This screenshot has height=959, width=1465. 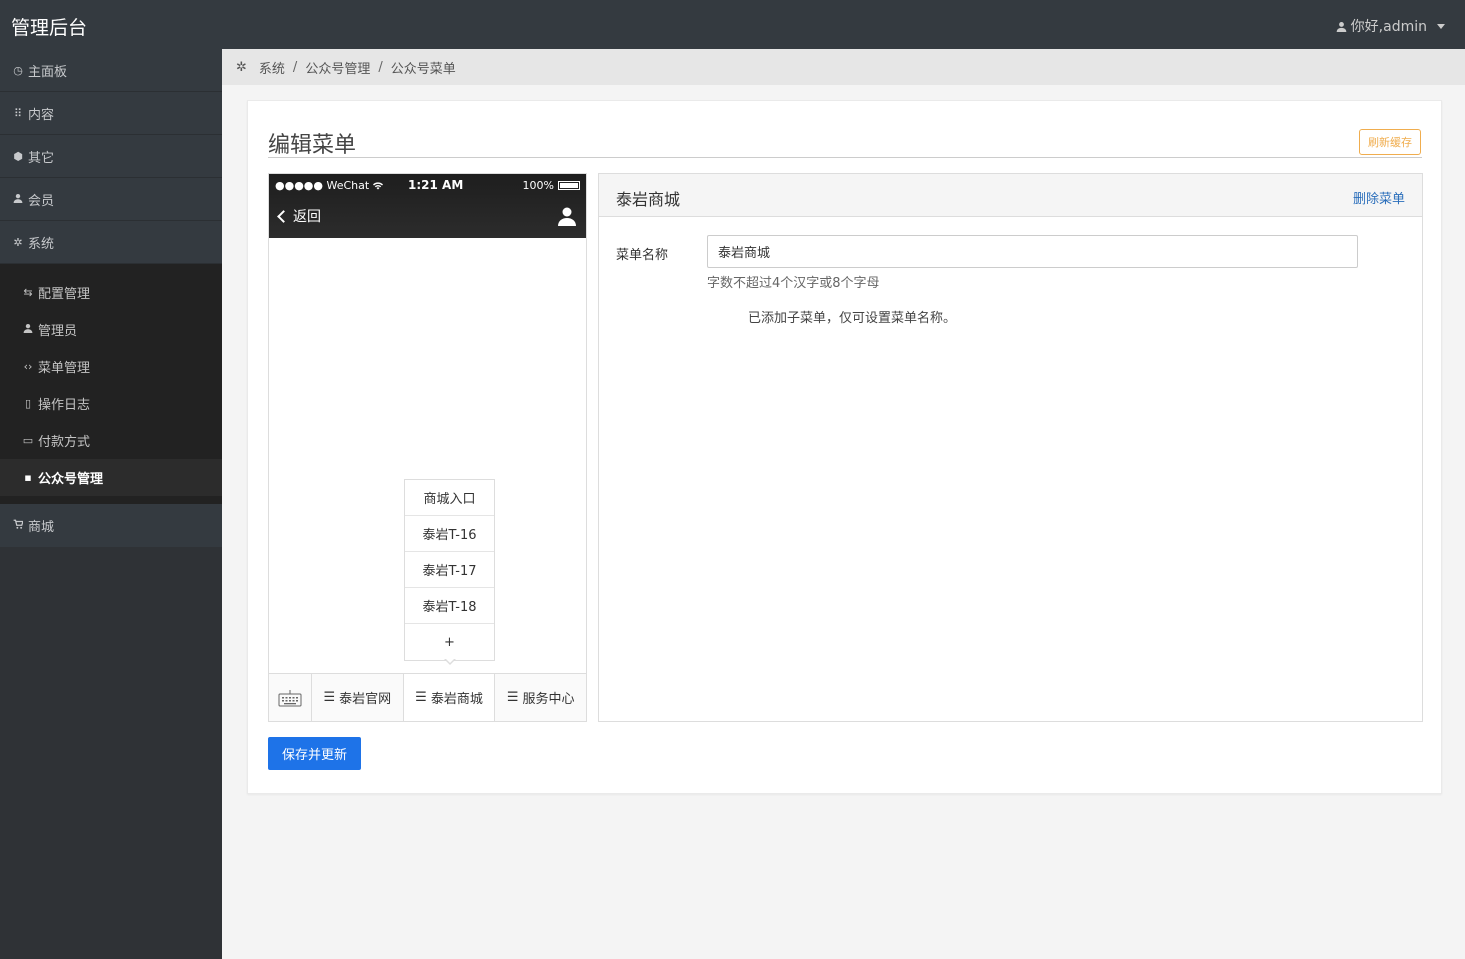 I want to click on sidebar-item-other: ⬢ 其它, so click(x=111, y=156).